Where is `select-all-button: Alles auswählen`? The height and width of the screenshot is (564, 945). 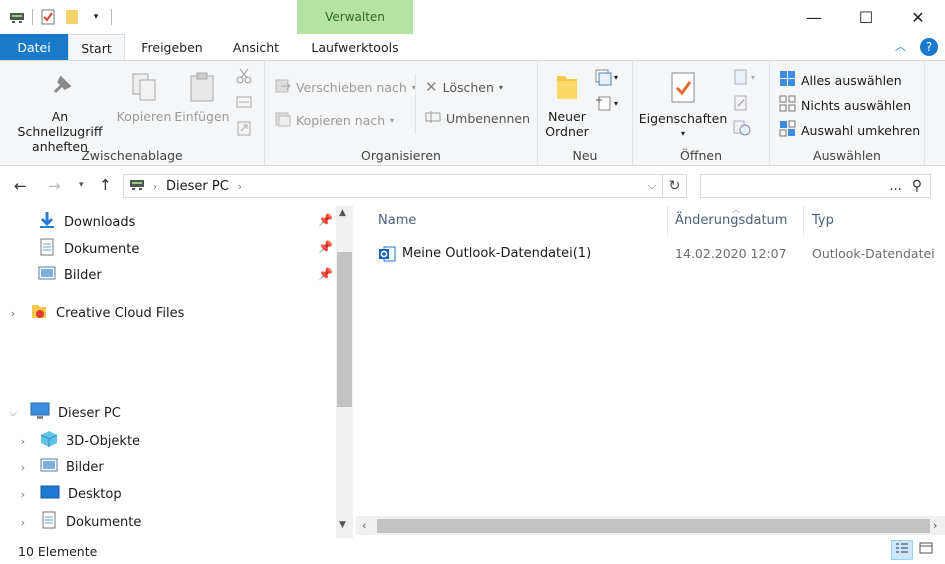 select-all-button: Alles auswählen is located at coordinates (840, 80).